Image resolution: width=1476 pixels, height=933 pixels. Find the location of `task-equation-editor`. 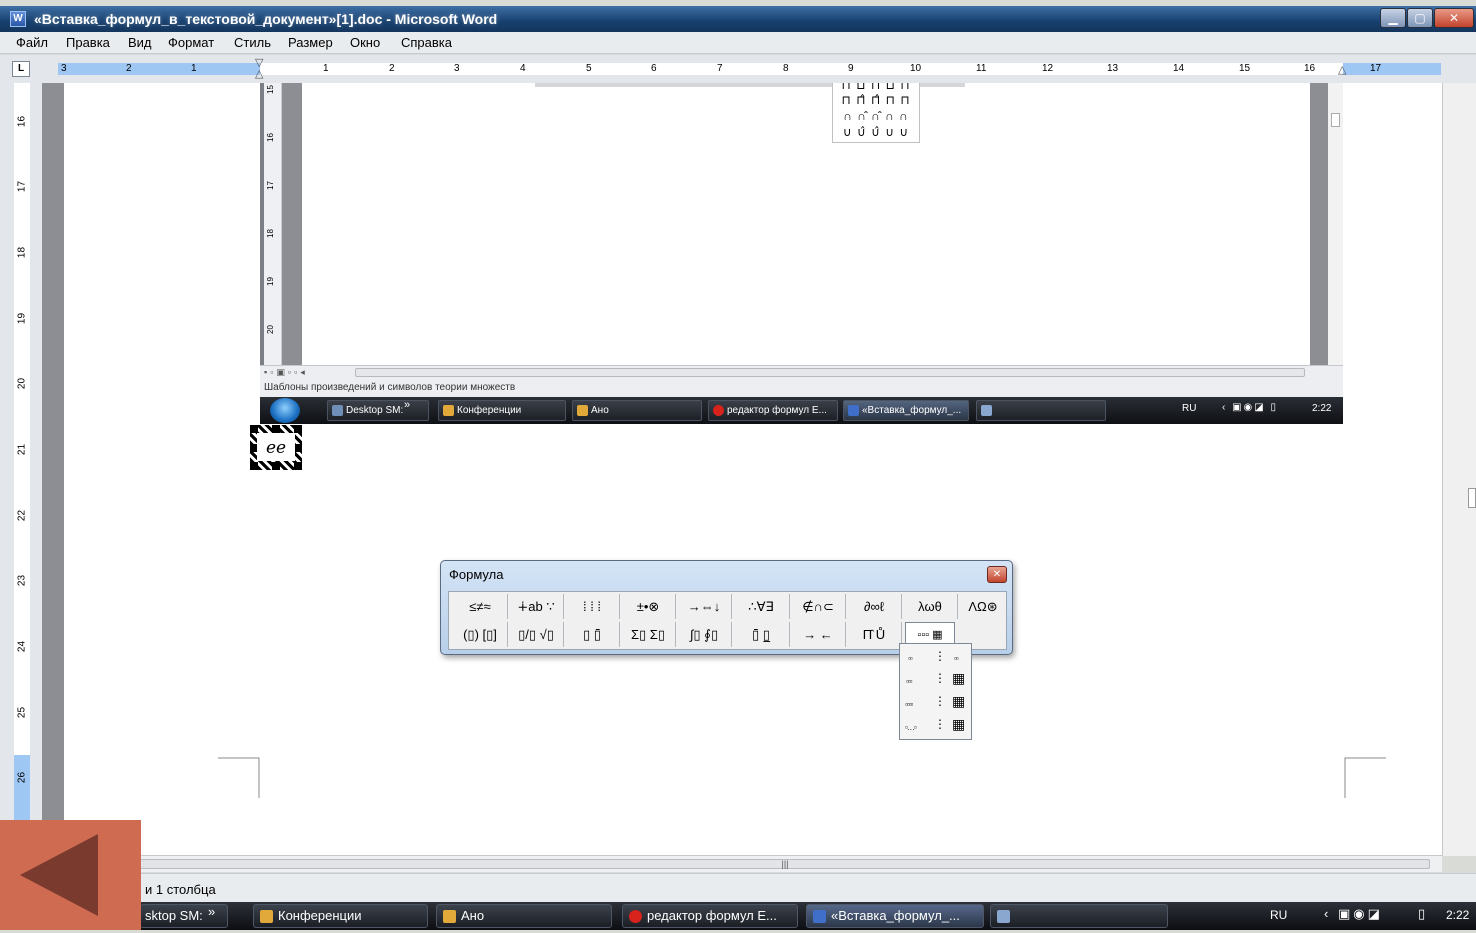

task-equation-editor is located at coordinates (1079, 916).